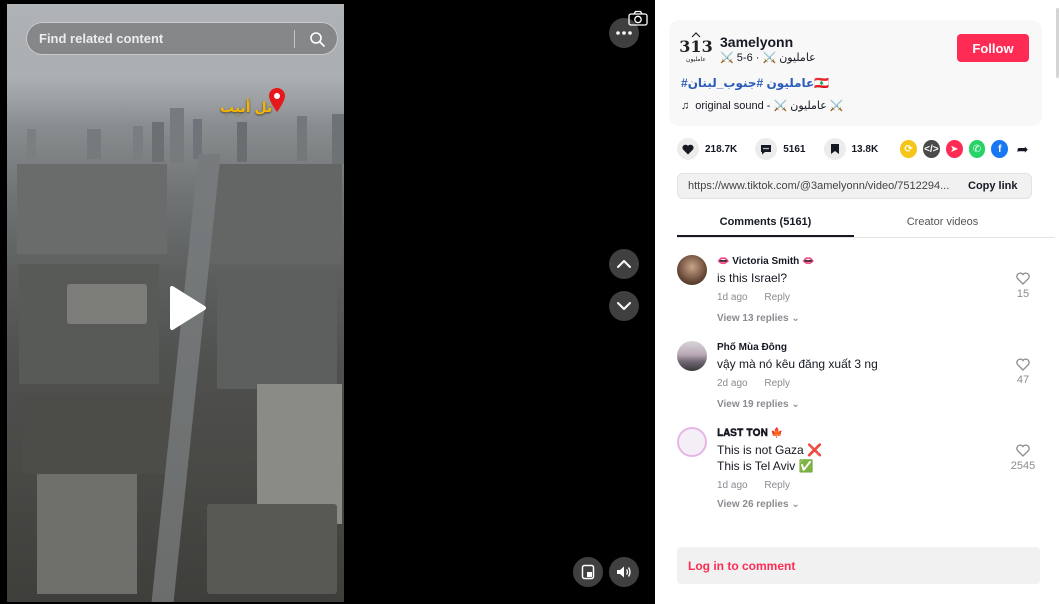 The image size is (1060, 604). Describe the element at coordinates (993, 186) in the screenshot. I see `copy-link-button: Copy link` at that location.